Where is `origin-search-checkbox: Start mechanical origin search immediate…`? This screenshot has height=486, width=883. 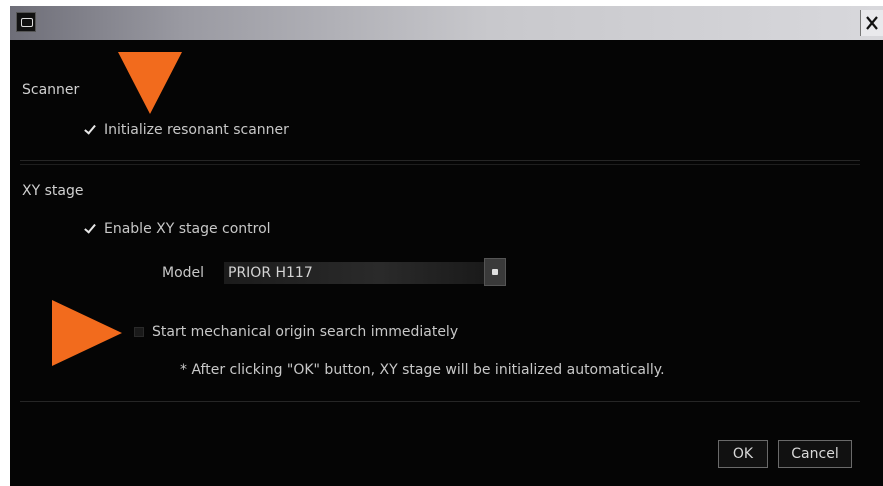
origin-search-checkbox: Start mechanical origin search immediate… is located at coordinates (296, 332).